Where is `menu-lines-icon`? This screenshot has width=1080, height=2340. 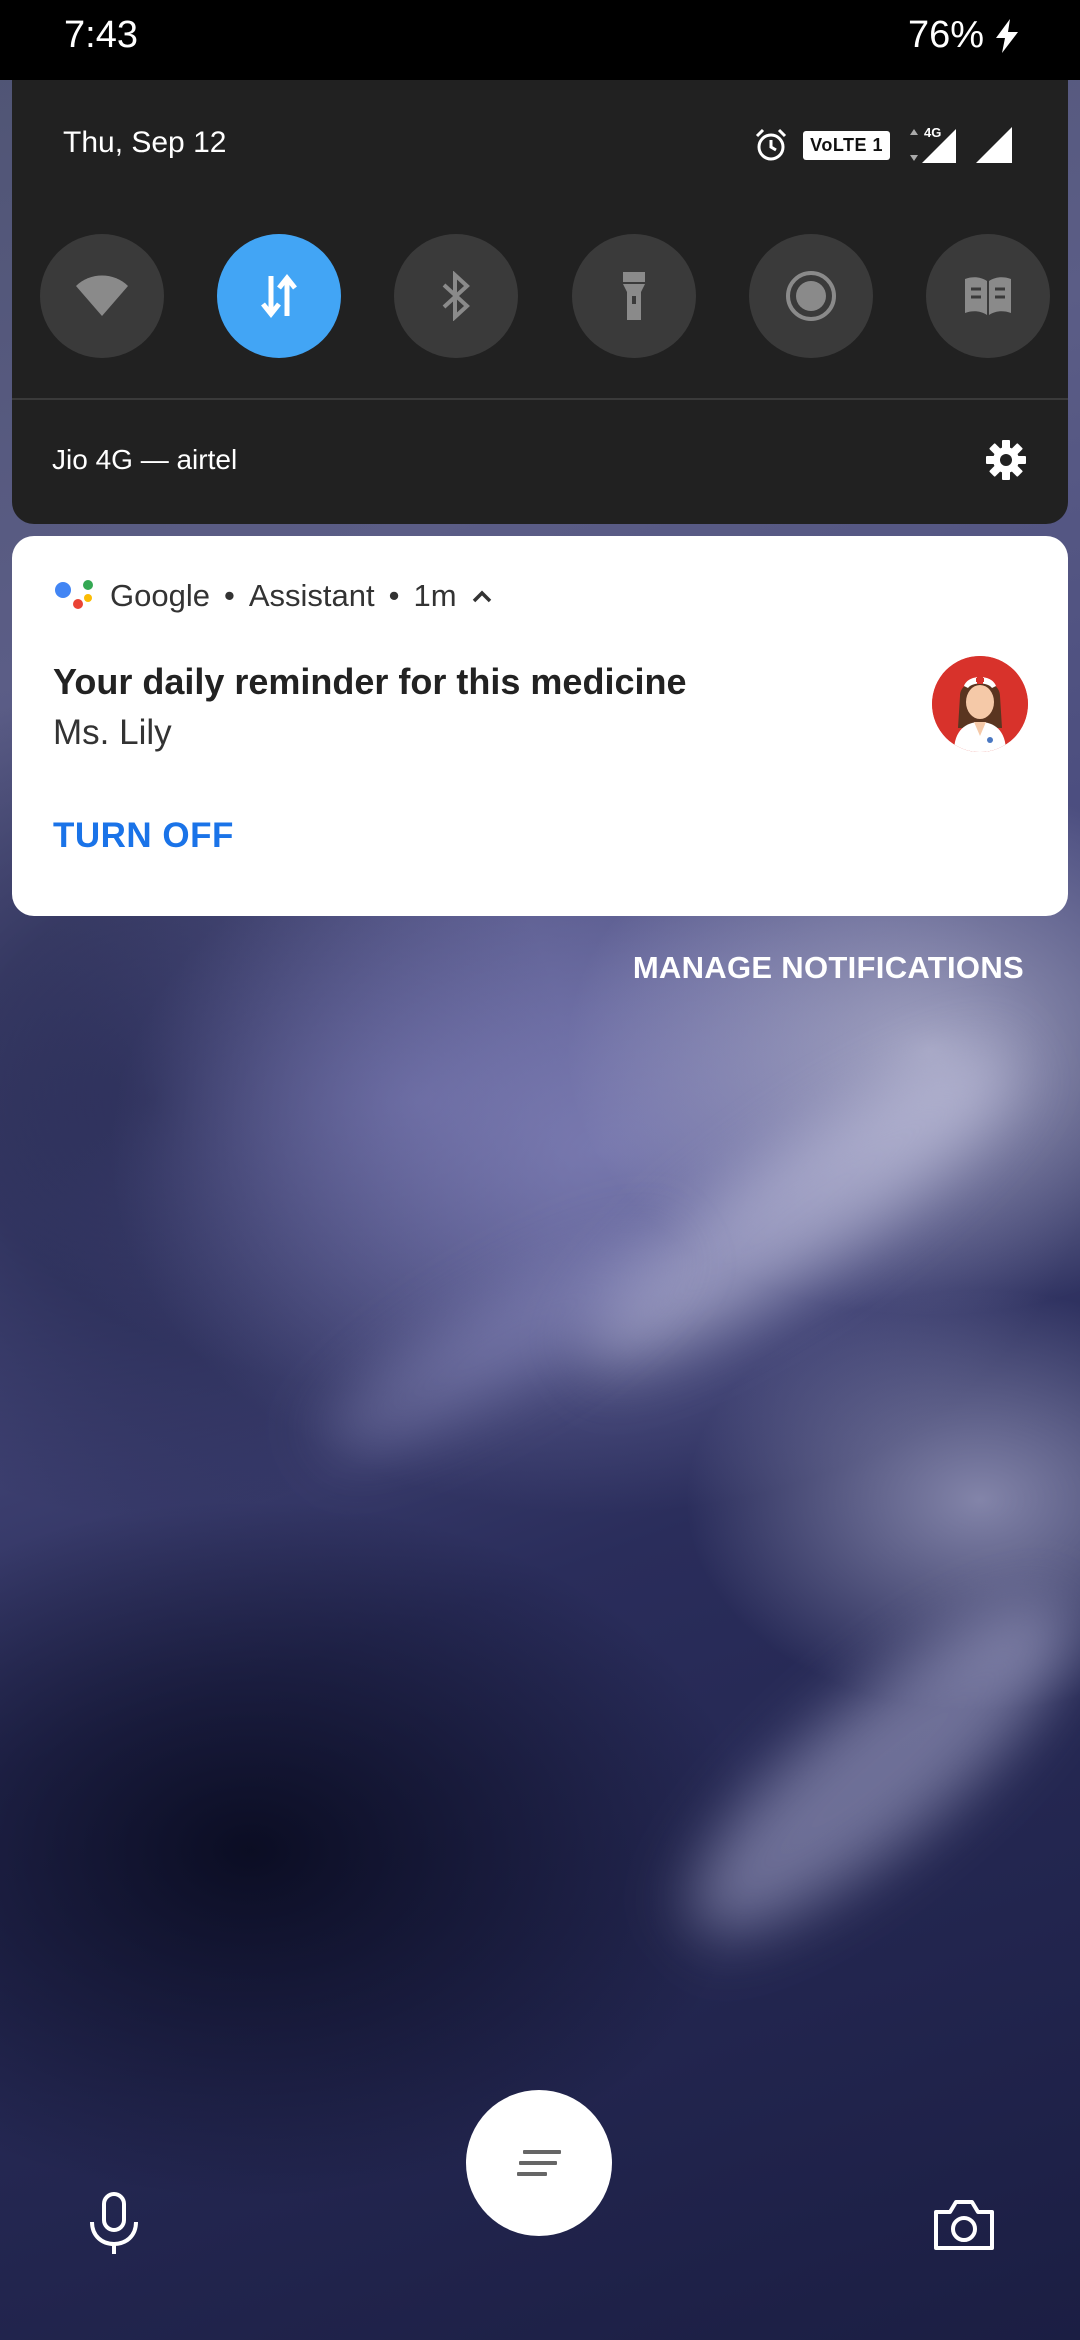
menu-lines-icon is located at coordinates (539, 2163).